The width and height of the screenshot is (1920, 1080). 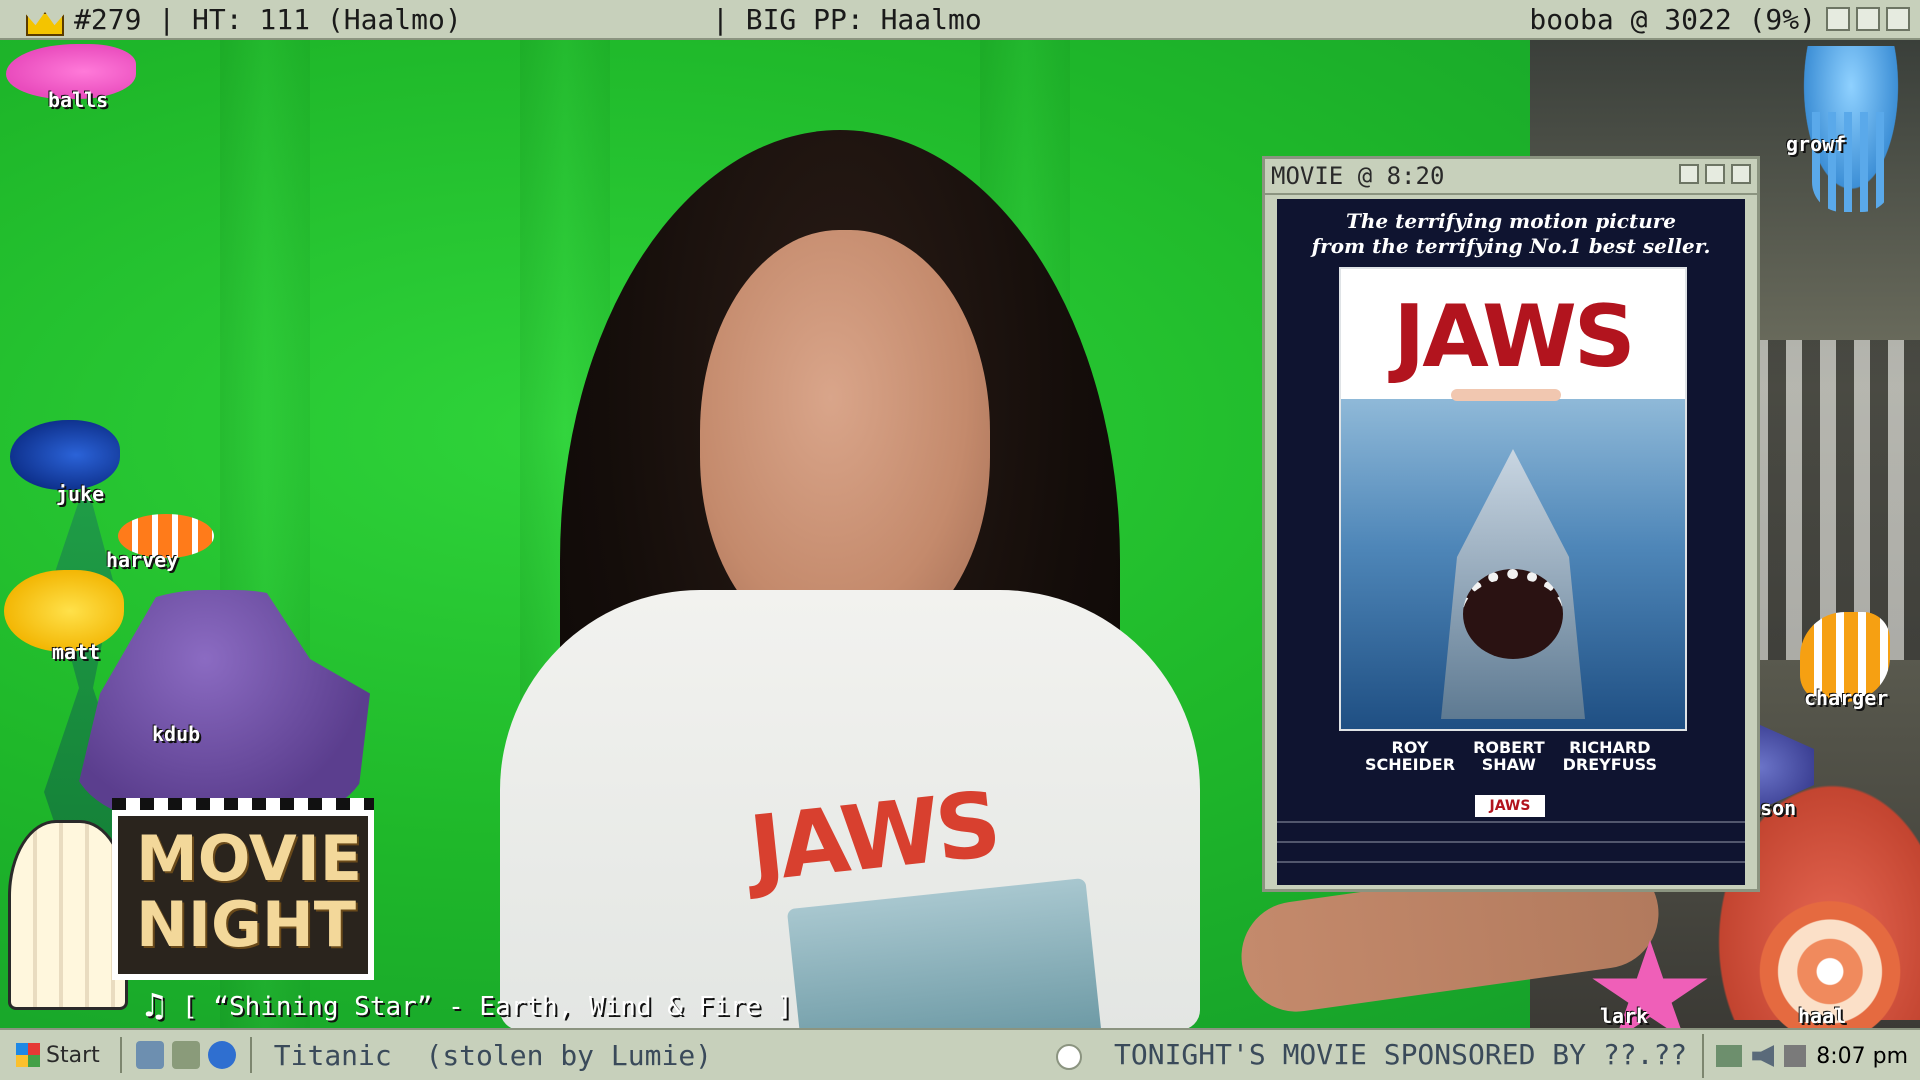 What do you see at coordinates (68, 915) in the screenshot?
I see `popcorn-mascot-icon` at bounding box center [68, 915].